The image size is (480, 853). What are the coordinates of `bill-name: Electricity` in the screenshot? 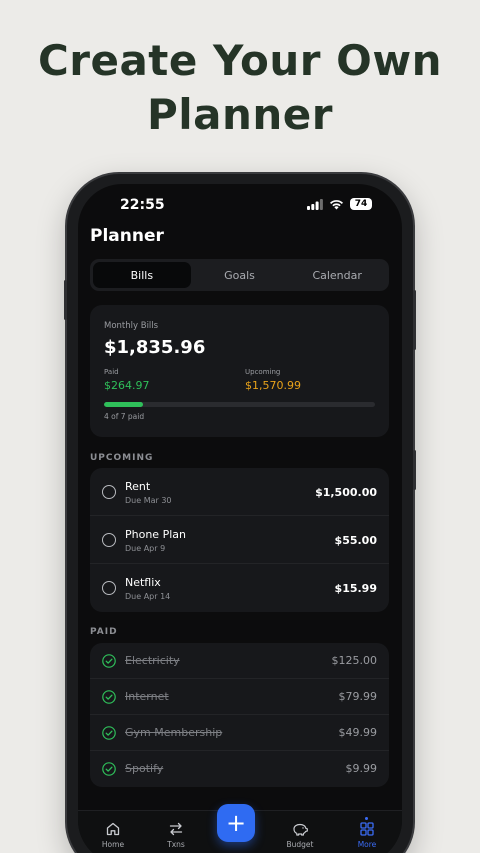 It's located at (152, 660).